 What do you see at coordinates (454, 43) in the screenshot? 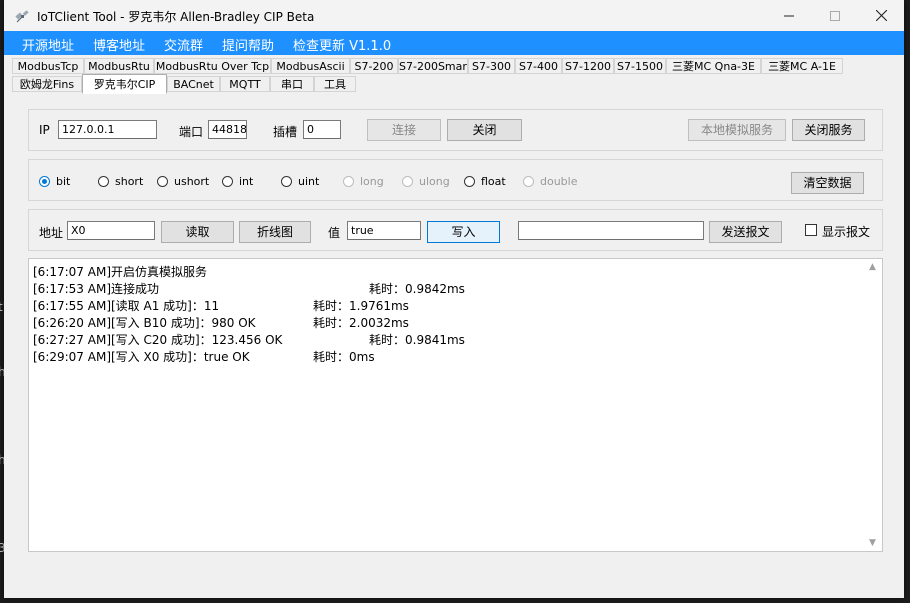
I see `menu-bar: 开源地址 博客地址 交流群 提问帮助 检查更新 V1.1.0` at bounding box center [454, 43].